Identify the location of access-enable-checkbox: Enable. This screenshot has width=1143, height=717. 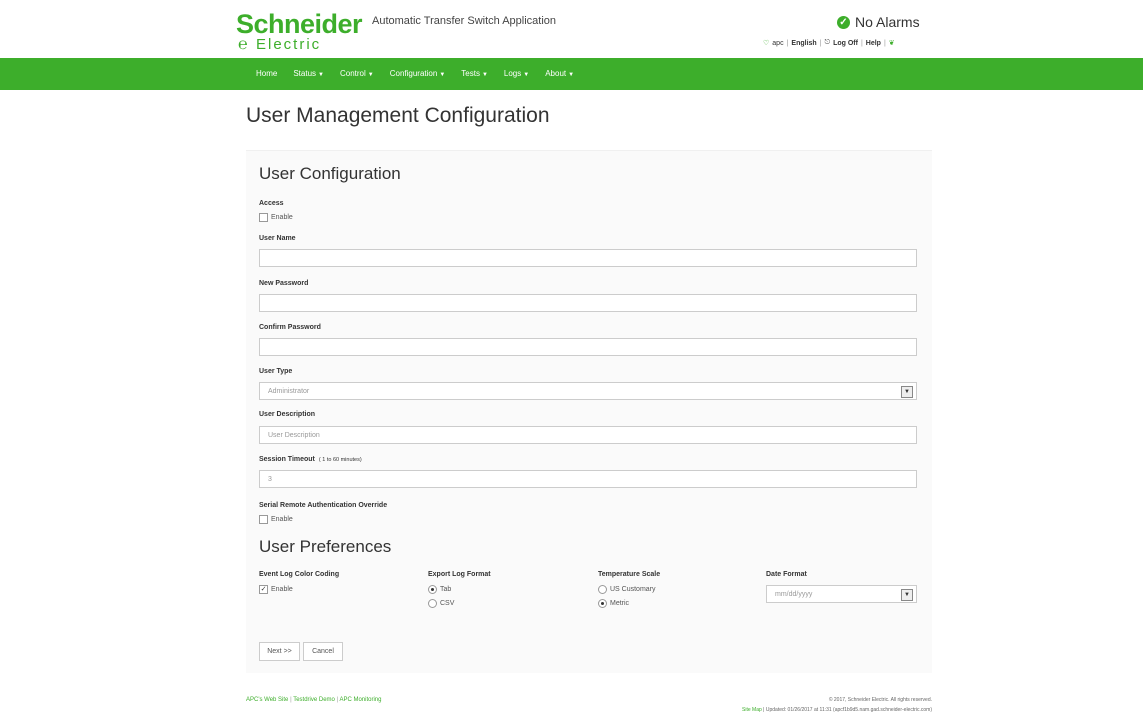
(276, 217).